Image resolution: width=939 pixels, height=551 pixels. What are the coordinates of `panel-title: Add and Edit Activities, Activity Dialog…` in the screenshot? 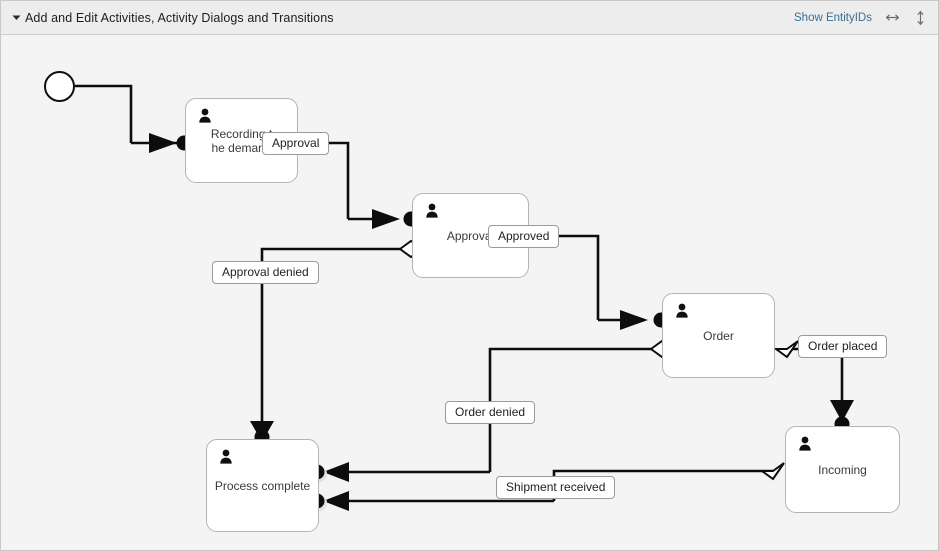 It's located at (179, 17).